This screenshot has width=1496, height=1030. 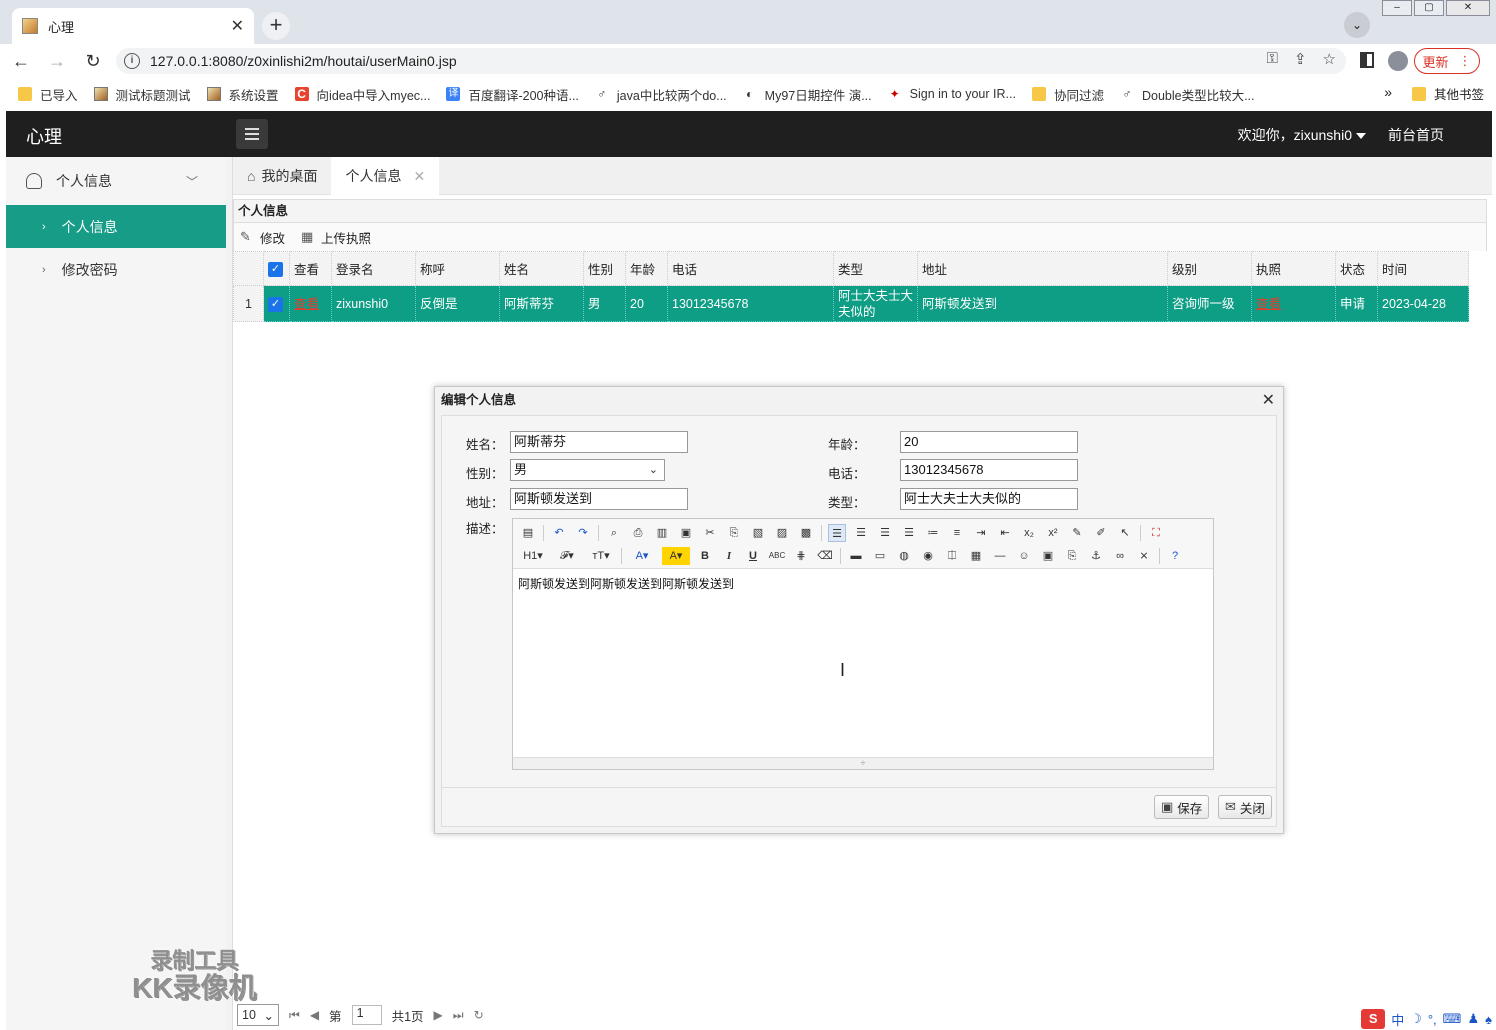 I want to click on phone-field: 13012345678, so click(x=989, y=470).